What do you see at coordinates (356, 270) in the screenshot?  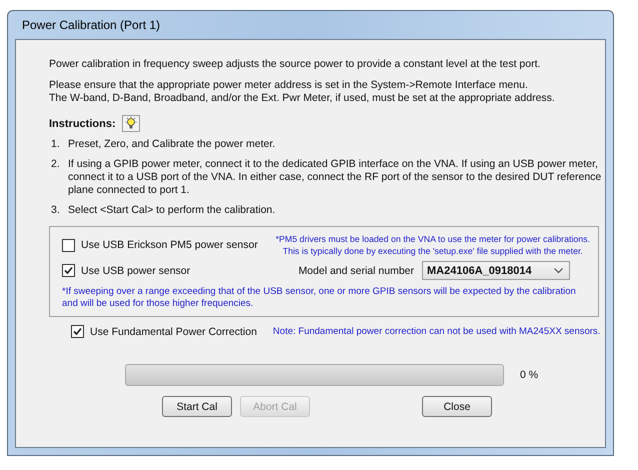 I see `model-label: Model and serial number` at bounding box center [356, 270].